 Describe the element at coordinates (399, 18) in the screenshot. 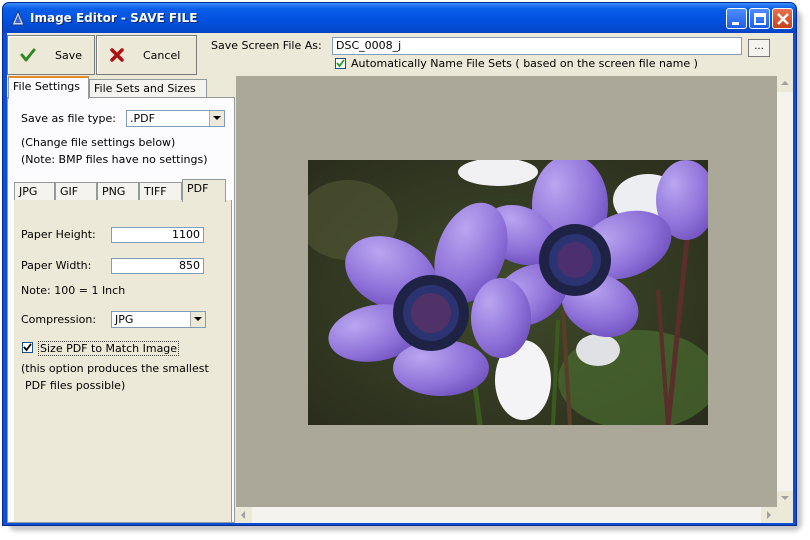

I see `title-bar: Image Editor - SAVE FILE` at that location.